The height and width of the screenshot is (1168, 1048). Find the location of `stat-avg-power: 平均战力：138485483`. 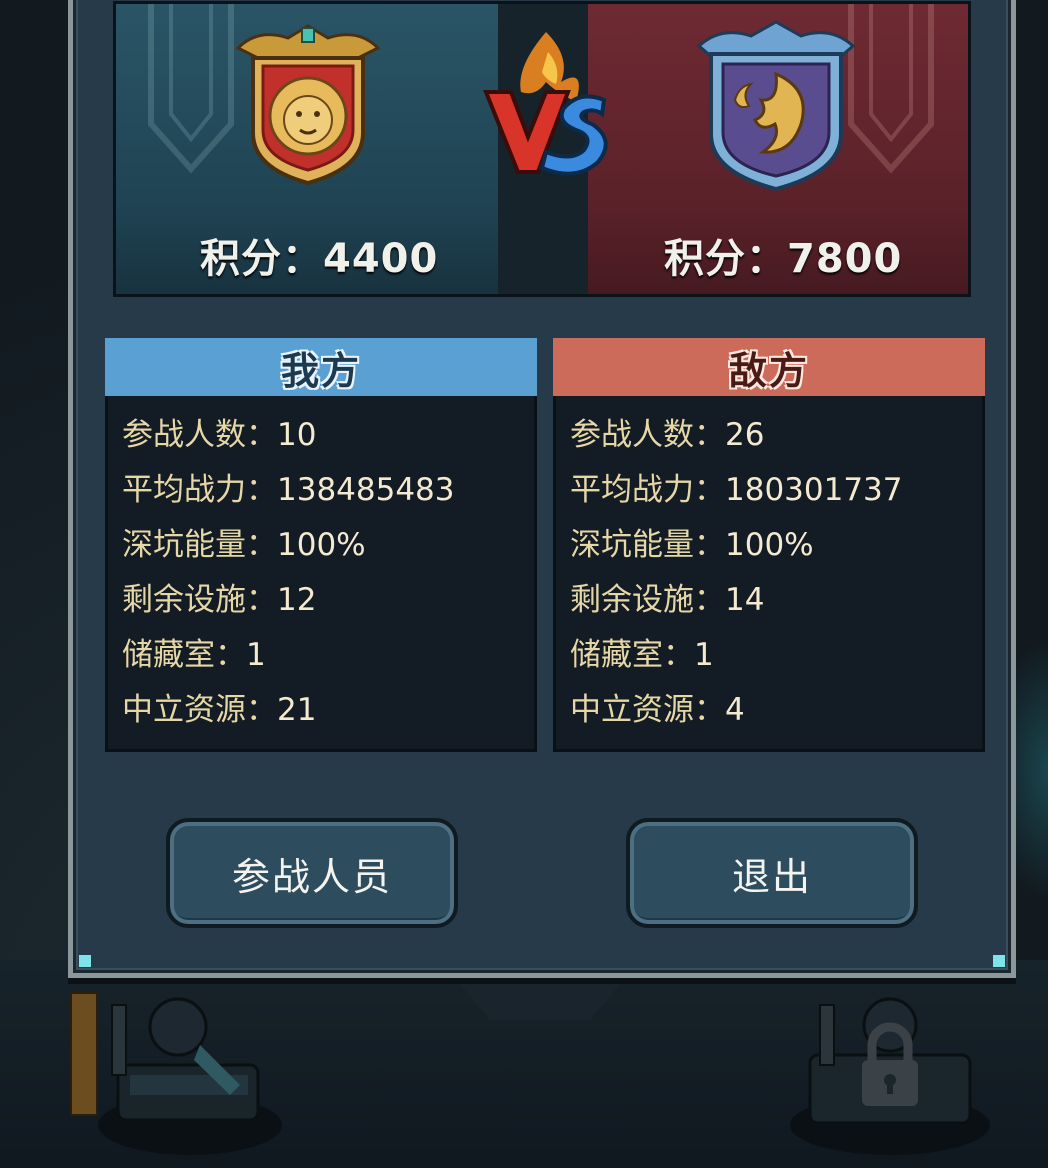

stat-avg-power: 平均战力：138485483 is located at coordinates (321, 490).